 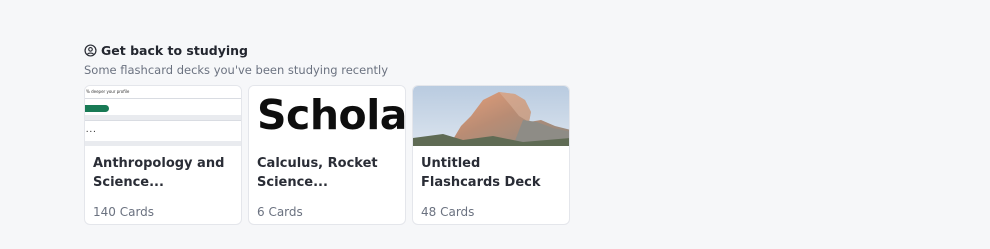 I want to click on user-circle-icon, so click(x=90, y=50).